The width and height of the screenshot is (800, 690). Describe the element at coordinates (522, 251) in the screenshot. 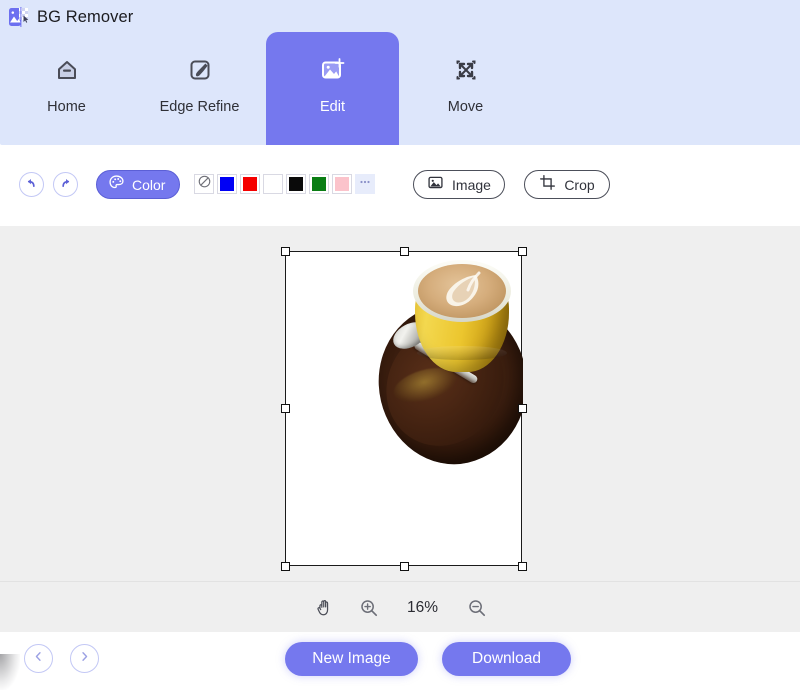

I see `handle-top-right` at that location.